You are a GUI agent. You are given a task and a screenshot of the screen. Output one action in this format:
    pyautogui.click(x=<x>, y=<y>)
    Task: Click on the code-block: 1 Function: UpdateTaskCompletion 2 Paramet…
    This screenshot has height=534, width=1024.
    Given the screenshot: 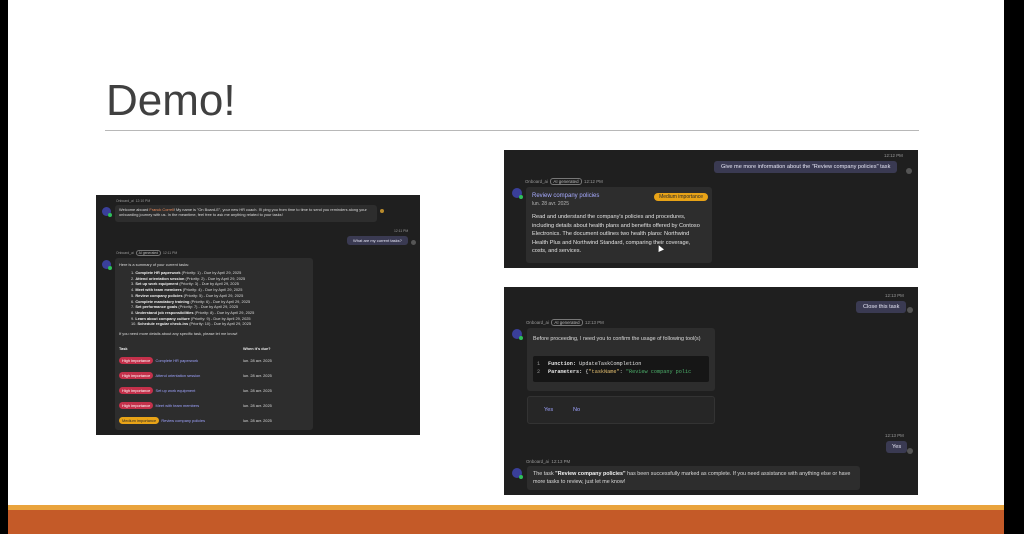 What is the action you would take?
    pyautogui.click(x=621, y=369)
    